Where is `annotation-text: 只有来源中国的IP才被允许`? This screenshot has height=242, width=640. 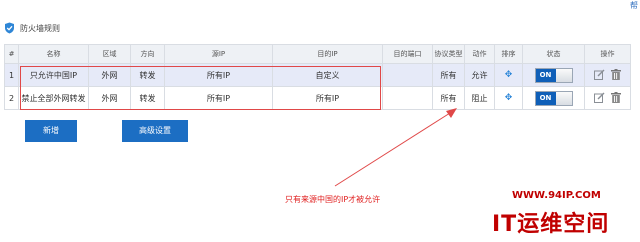
annotation-text: 只有来源中国的IP才被允许 is located at coordinates (333, 199).